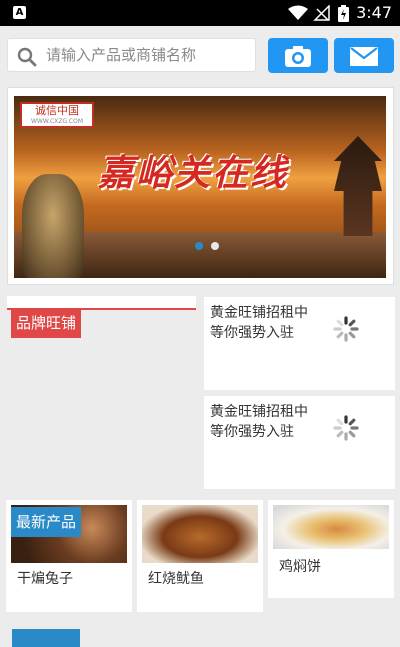 The width and height of the screenshot is (400, 647). I want to click on product-name: 鸡焖饼, so click(300, 567).